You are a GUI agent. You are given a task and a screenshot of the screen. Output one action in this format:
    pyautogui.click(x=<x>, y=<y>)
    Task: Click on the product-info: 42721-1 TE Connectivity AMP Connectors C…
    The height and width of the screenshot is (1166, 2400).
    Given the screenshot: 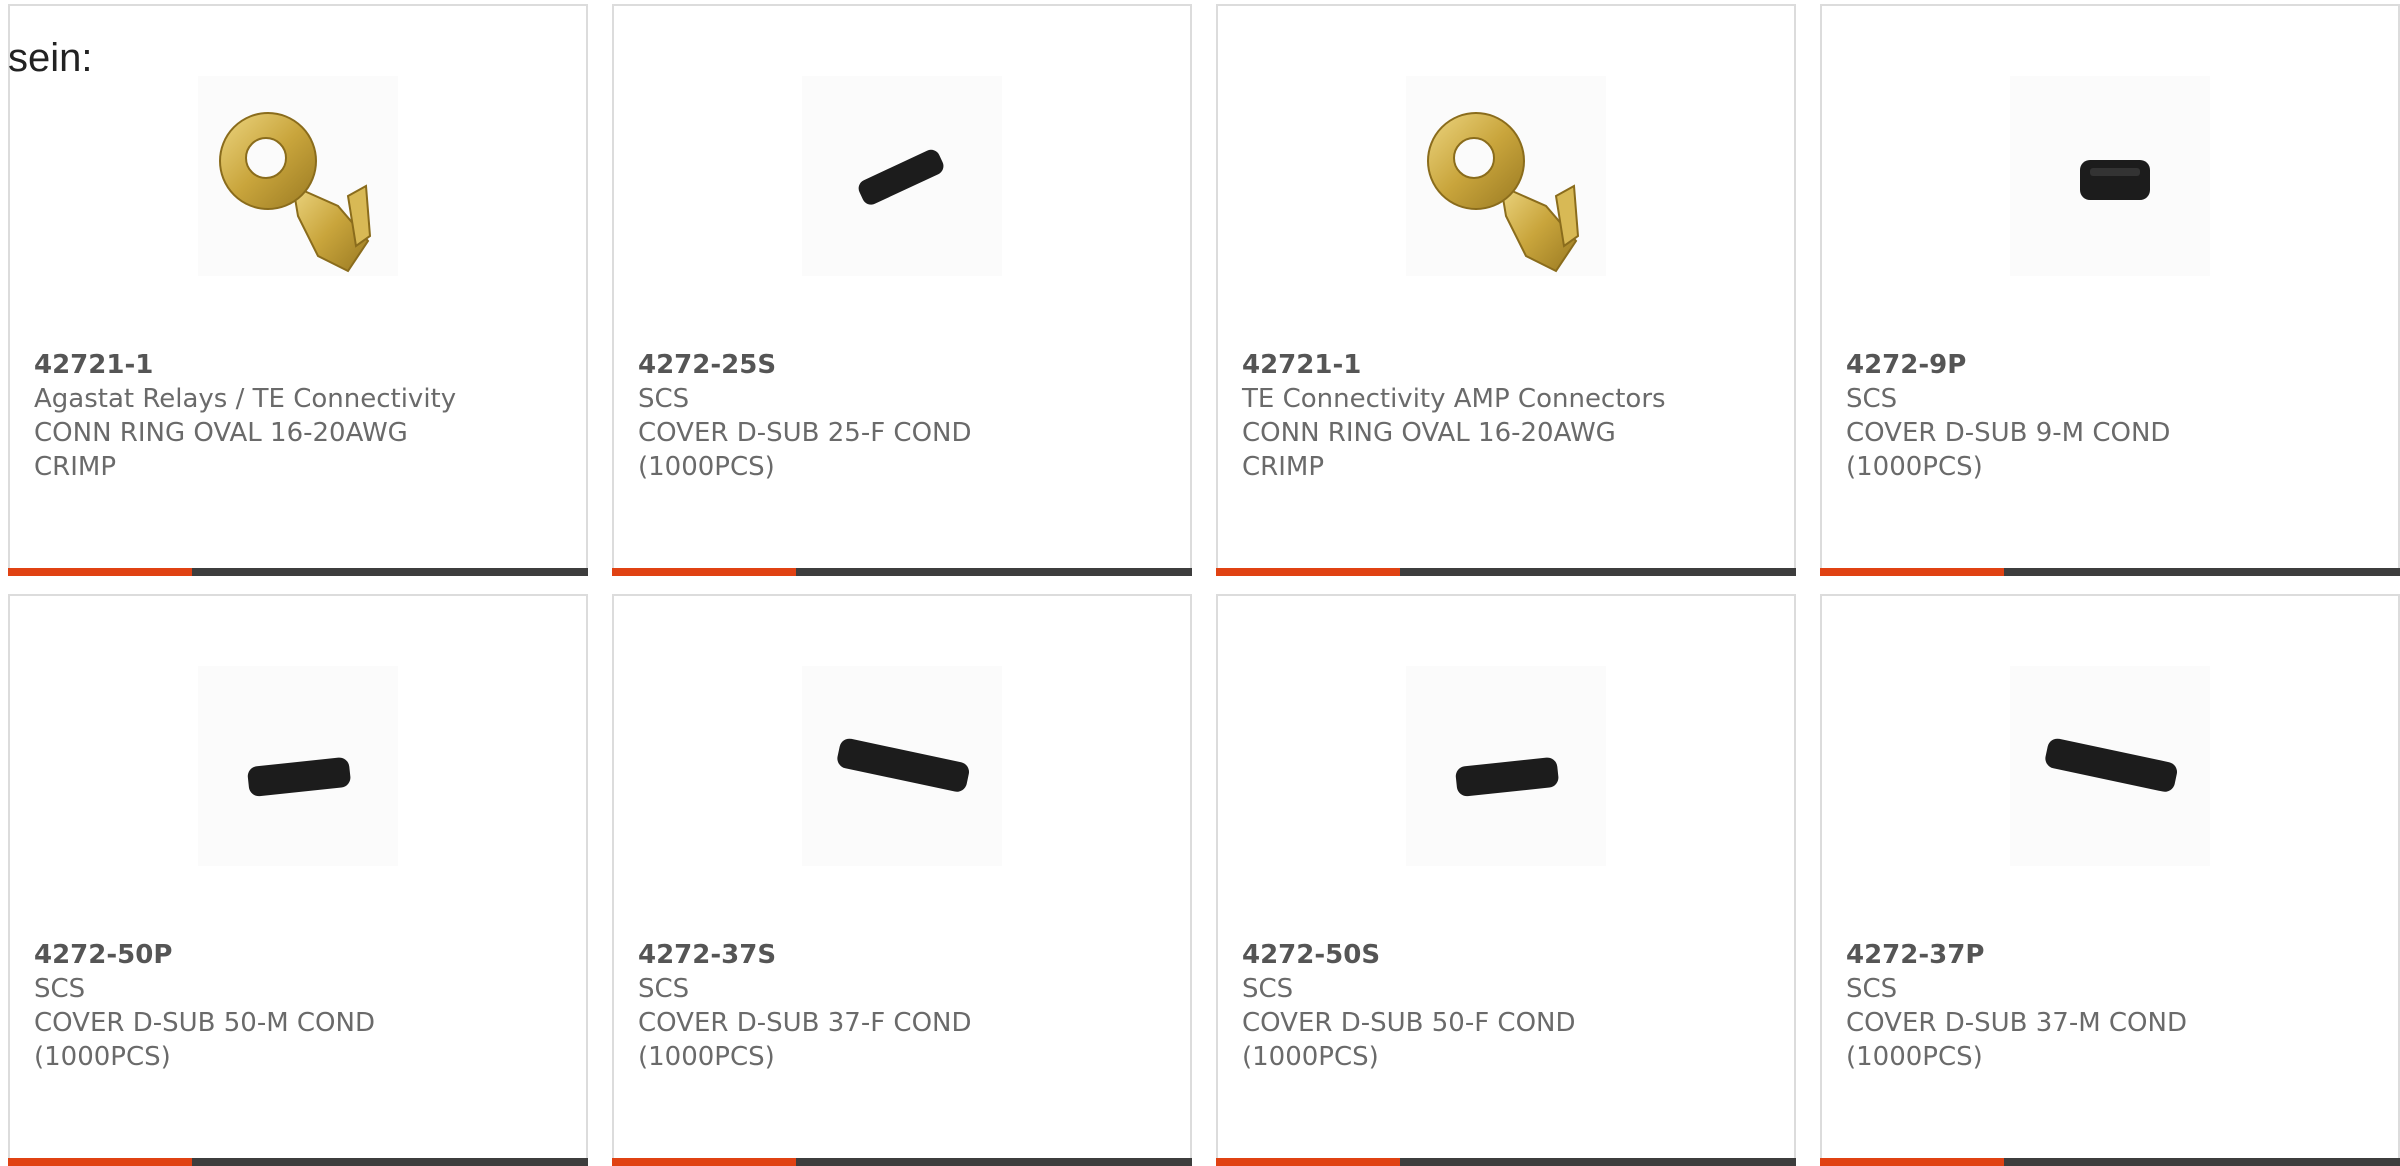 What is the action you would take?
    pyautogui.click(x=1506, y=416)
    